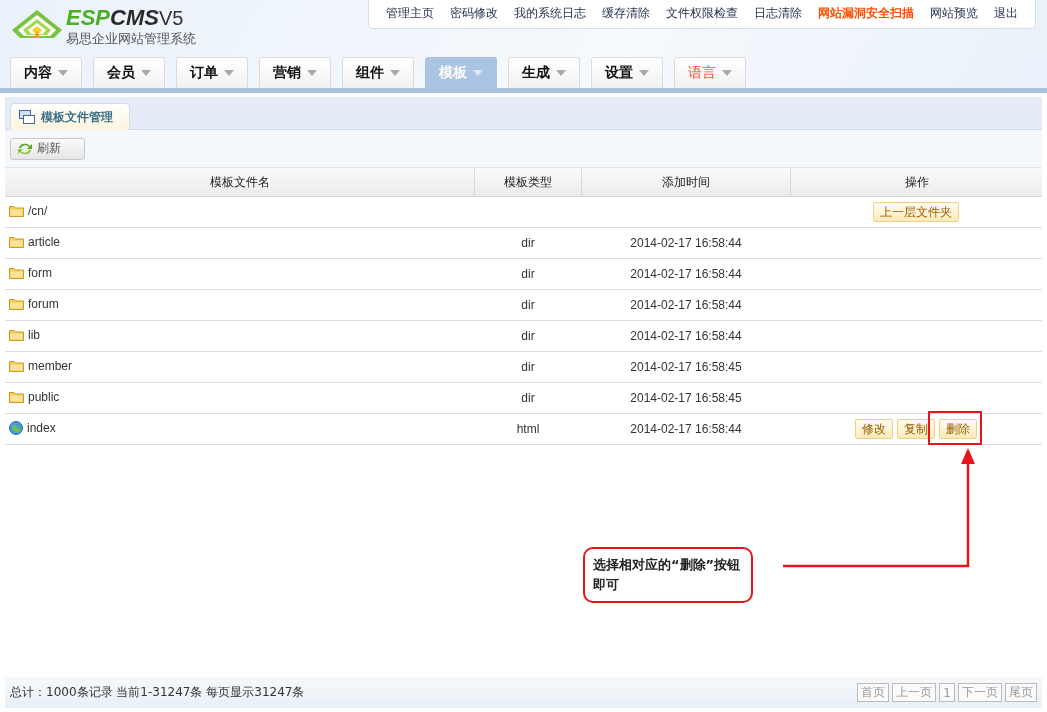 The width and height of the screenshot is (1047, 712). I want to click on highlight-frame, so click(955, 428).